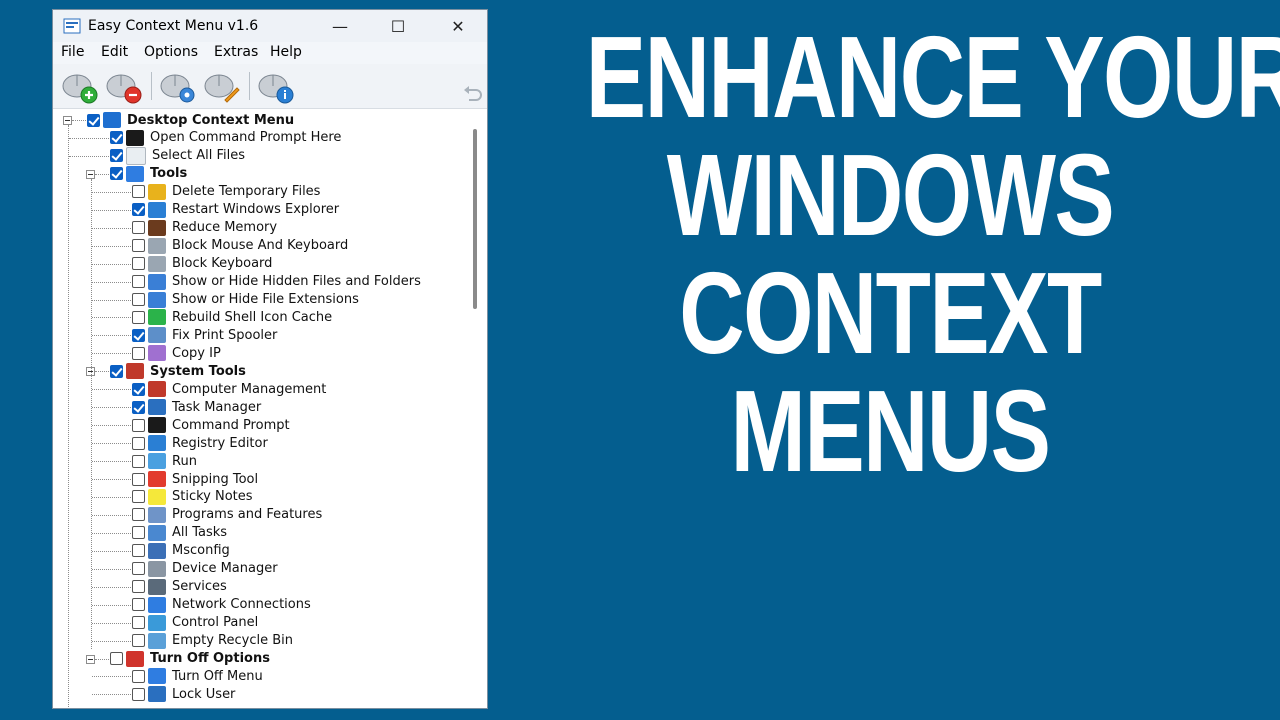 This screenshot has width=1280, height=720. I want to click on tree-item: Restart Windows Explorer, so click(235, 210).